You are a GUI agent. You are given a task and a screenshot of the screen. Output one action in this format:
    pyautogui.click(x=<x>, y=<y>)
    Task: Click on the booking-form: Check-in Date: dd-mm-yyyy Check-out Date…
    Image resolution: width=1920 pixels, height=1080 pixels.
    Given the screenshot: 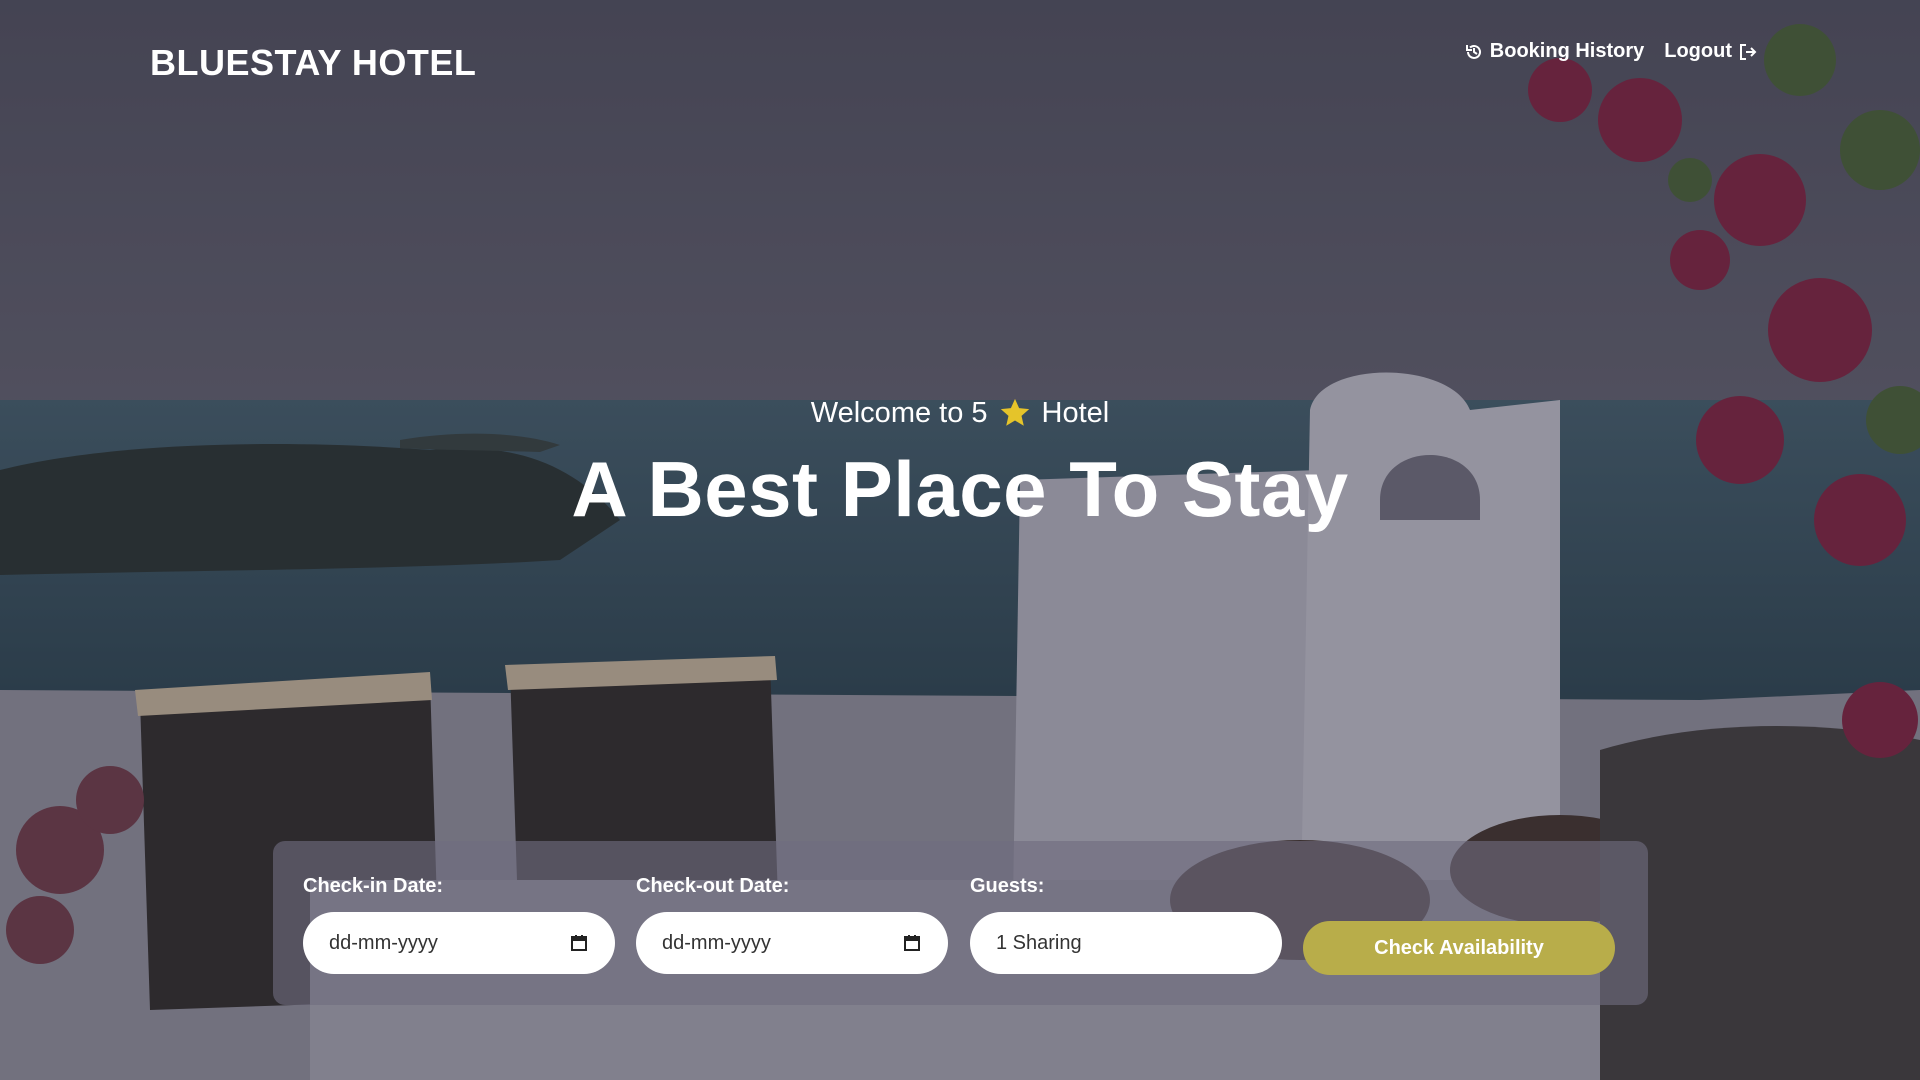 What is the action you would take?
    pyautogui.click(x=960, y=923)
    